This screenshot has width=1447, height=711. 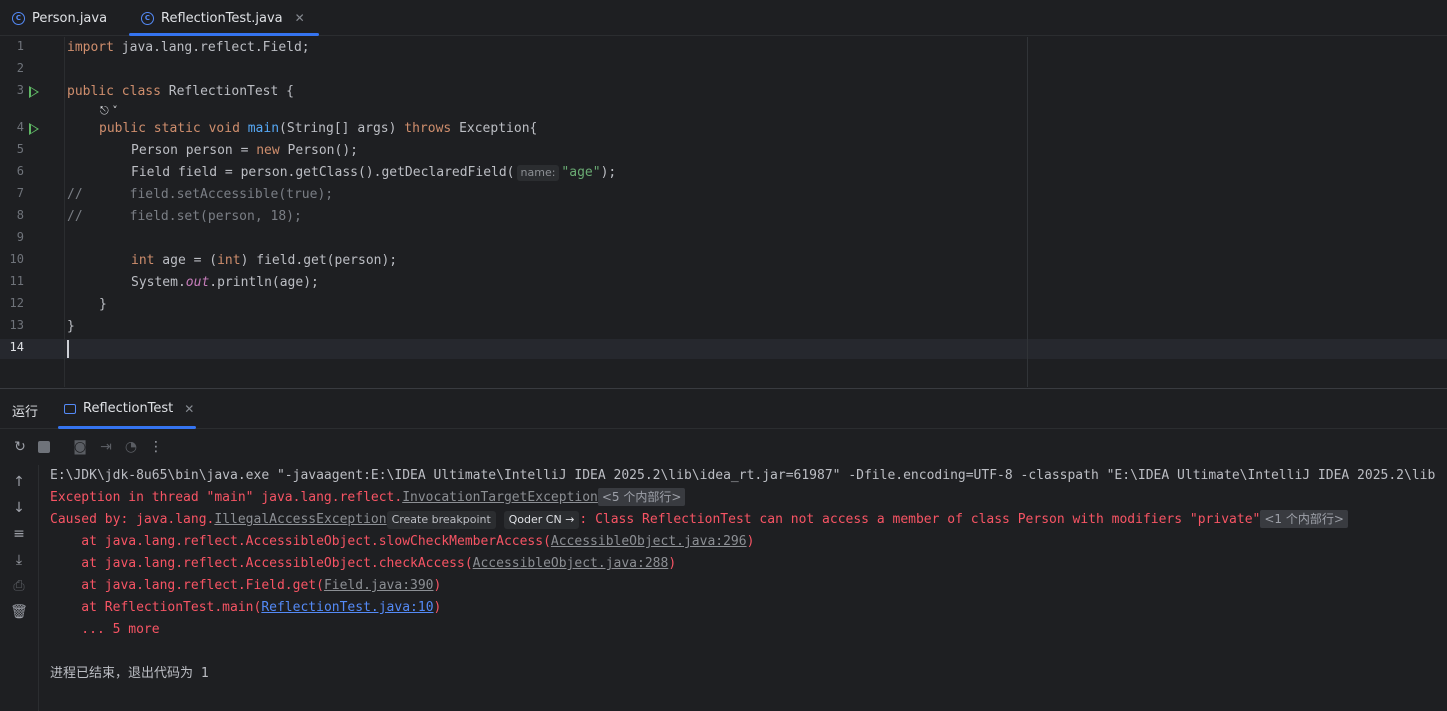 I want to click on camera-icon: ◙, so click(x=80, y=447).